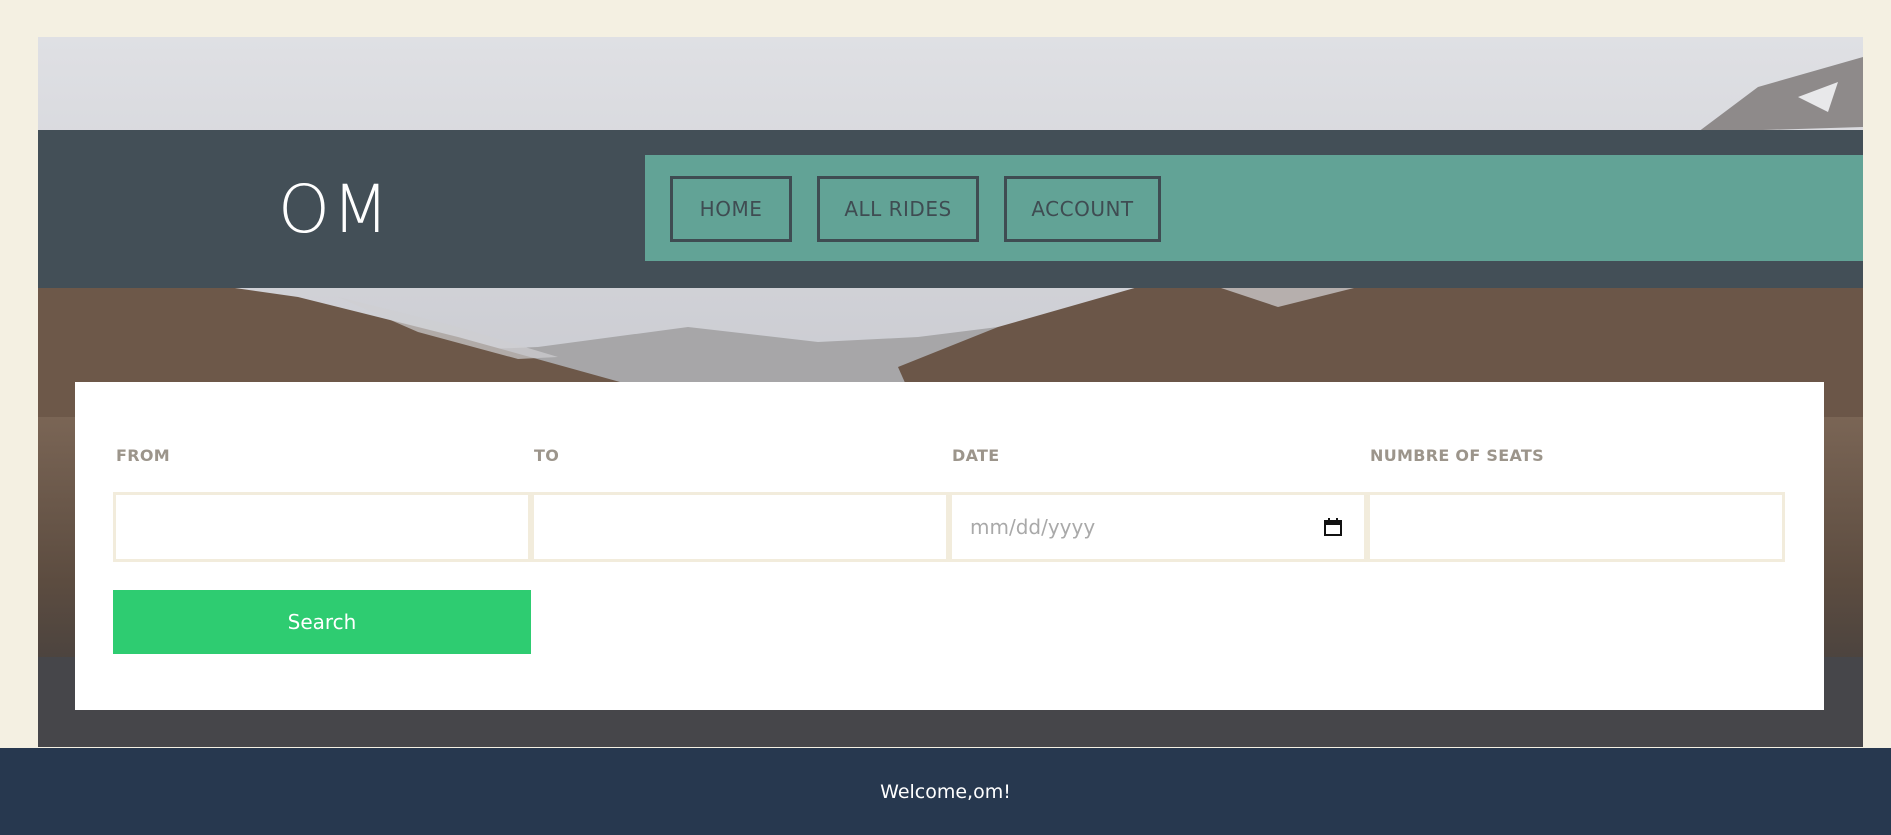 The width and height of the screenshot is (1891, 835). I want to click on to-input, so click(740, 527).